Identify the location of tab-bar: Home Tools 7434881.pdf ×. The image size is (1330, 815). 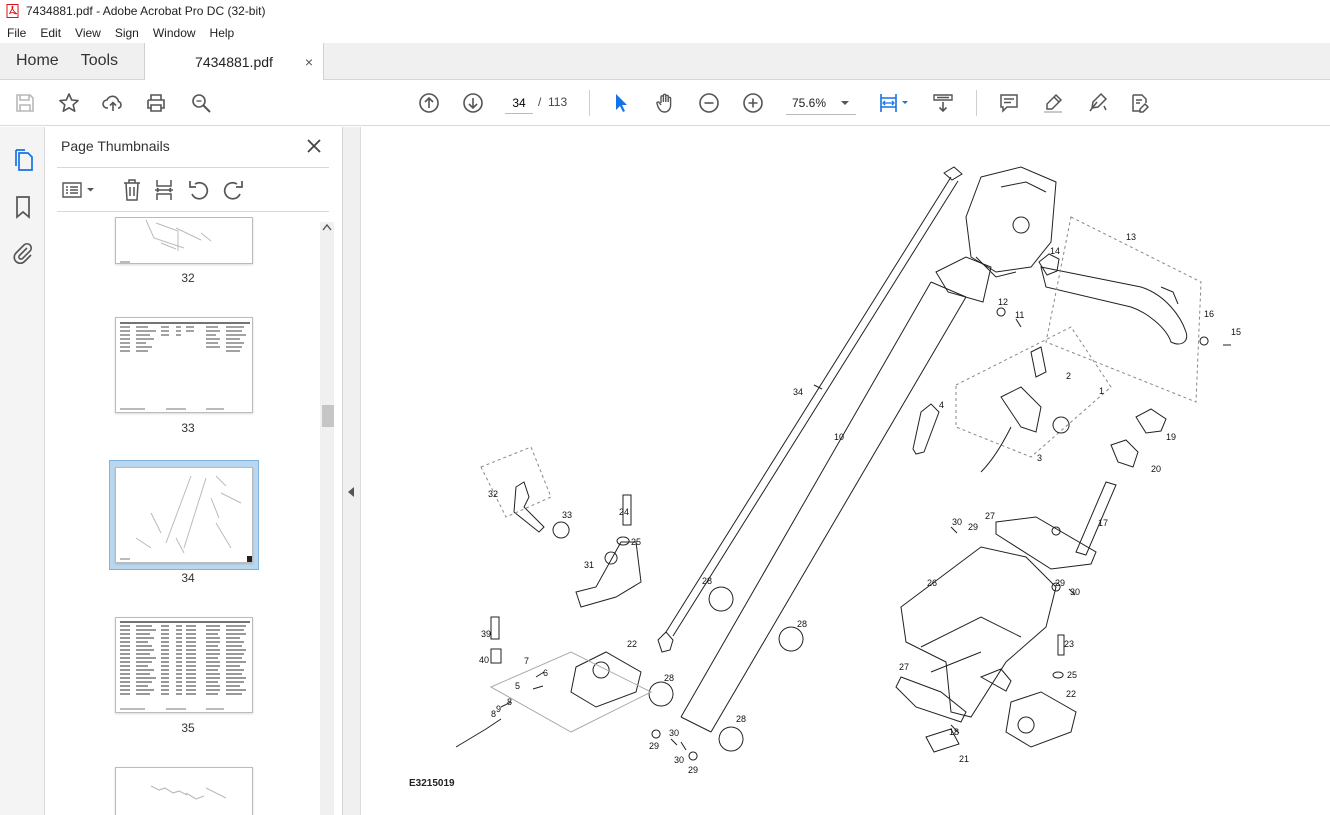
(665, 61).